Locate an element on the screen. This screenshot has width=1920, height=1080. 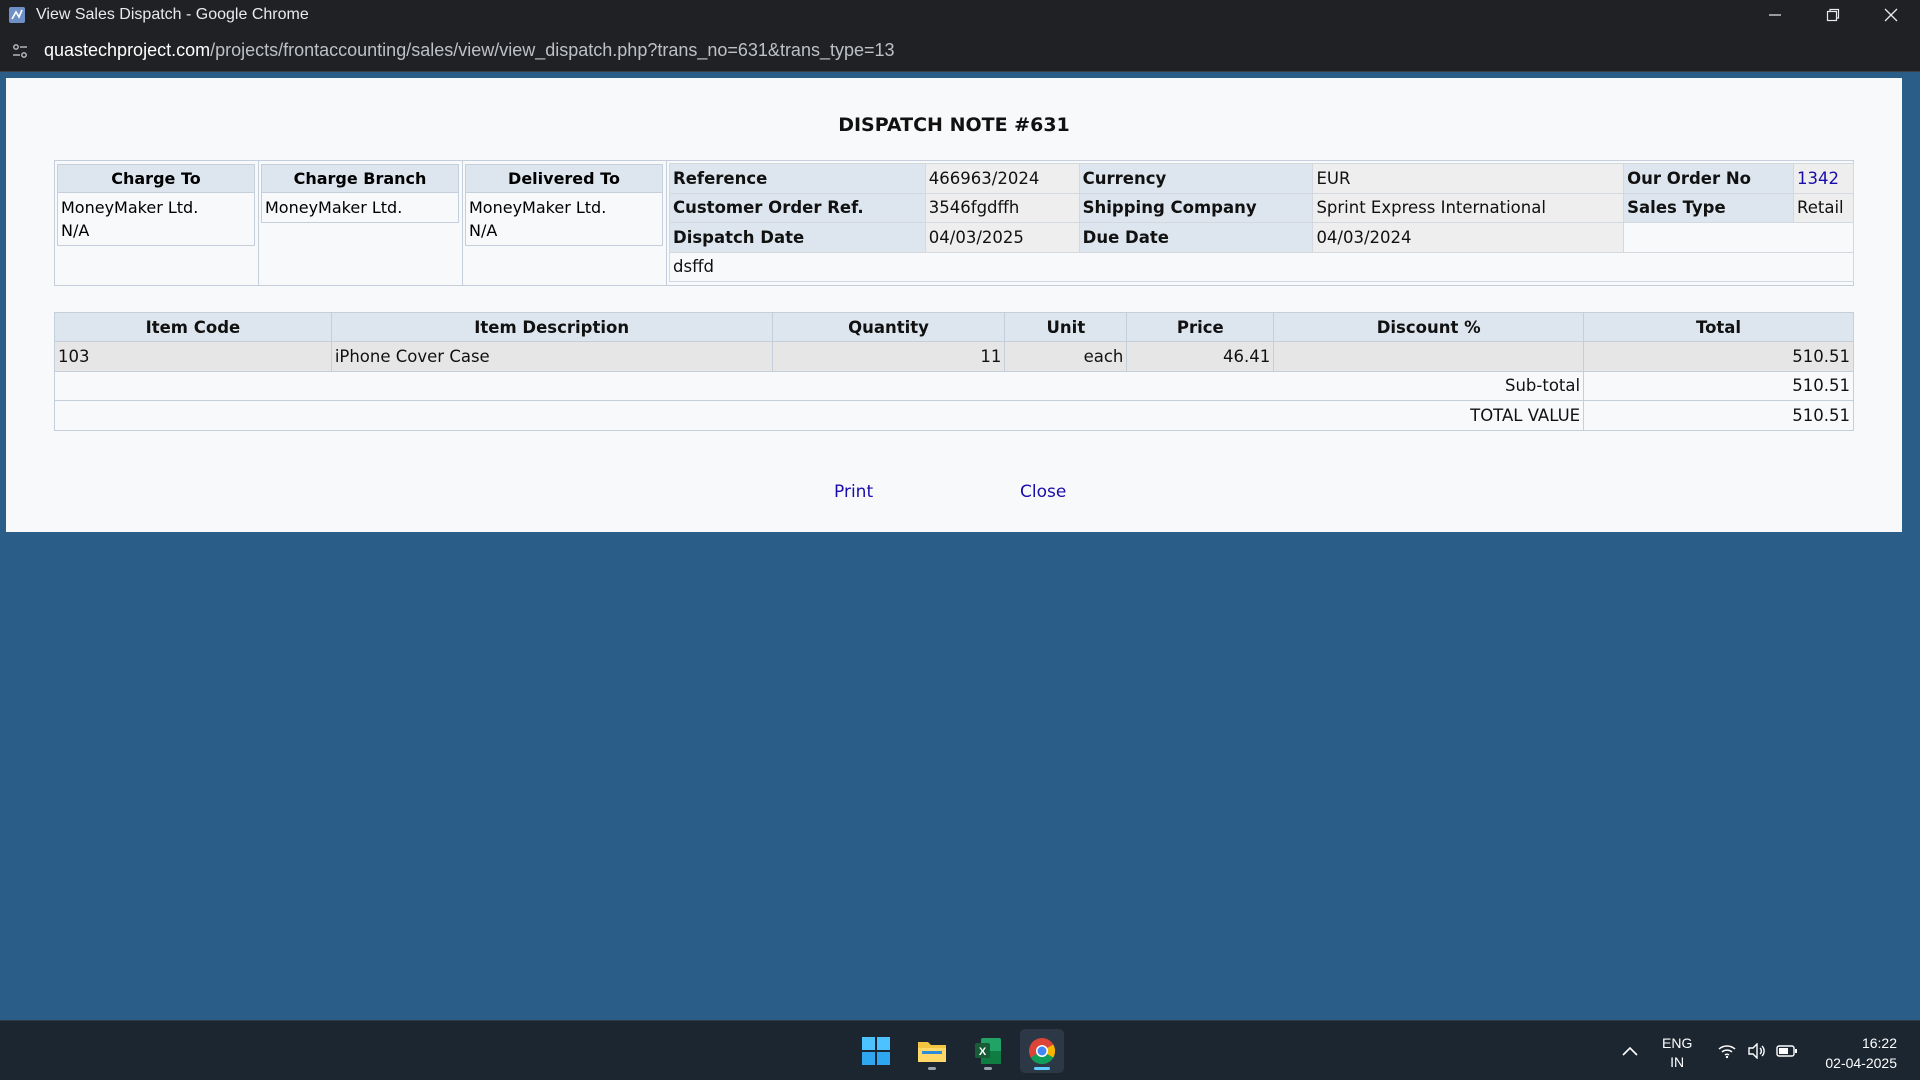
col-item-description: Item Description is located at coordinates (551, 327).